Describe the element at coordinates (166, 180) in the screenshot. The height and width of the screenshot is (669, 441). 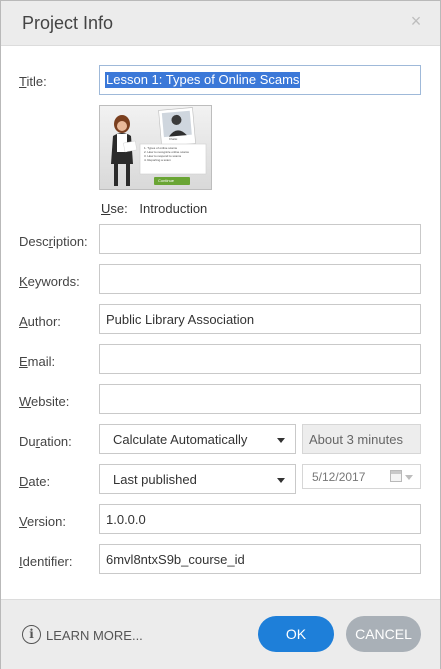
I see `thumbnail-continue-label: Continue` at that location.